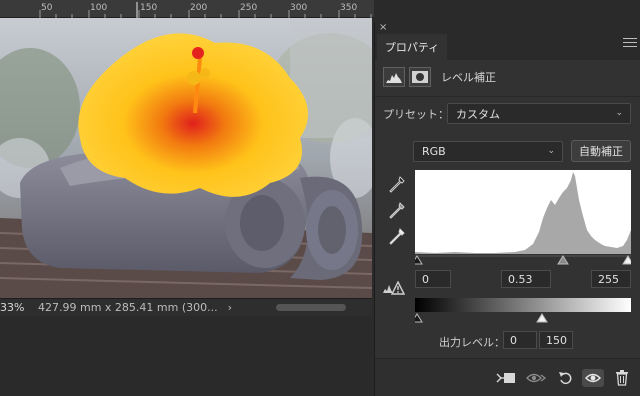 The image size is (640, 396). I want to click on input-black-field: 0, so click(433, 279).